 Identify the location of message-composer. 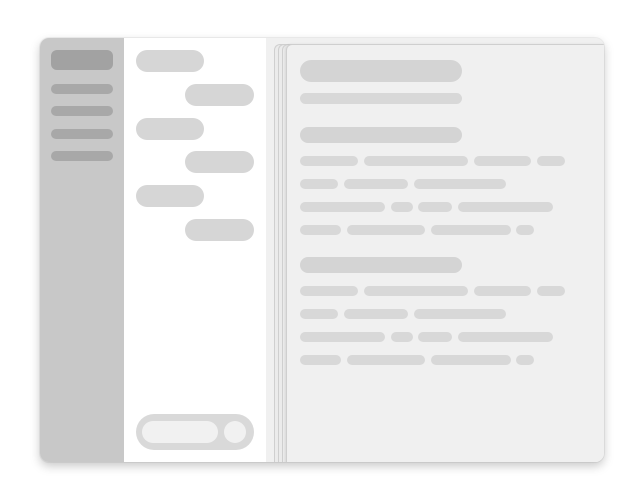
(195, 432).